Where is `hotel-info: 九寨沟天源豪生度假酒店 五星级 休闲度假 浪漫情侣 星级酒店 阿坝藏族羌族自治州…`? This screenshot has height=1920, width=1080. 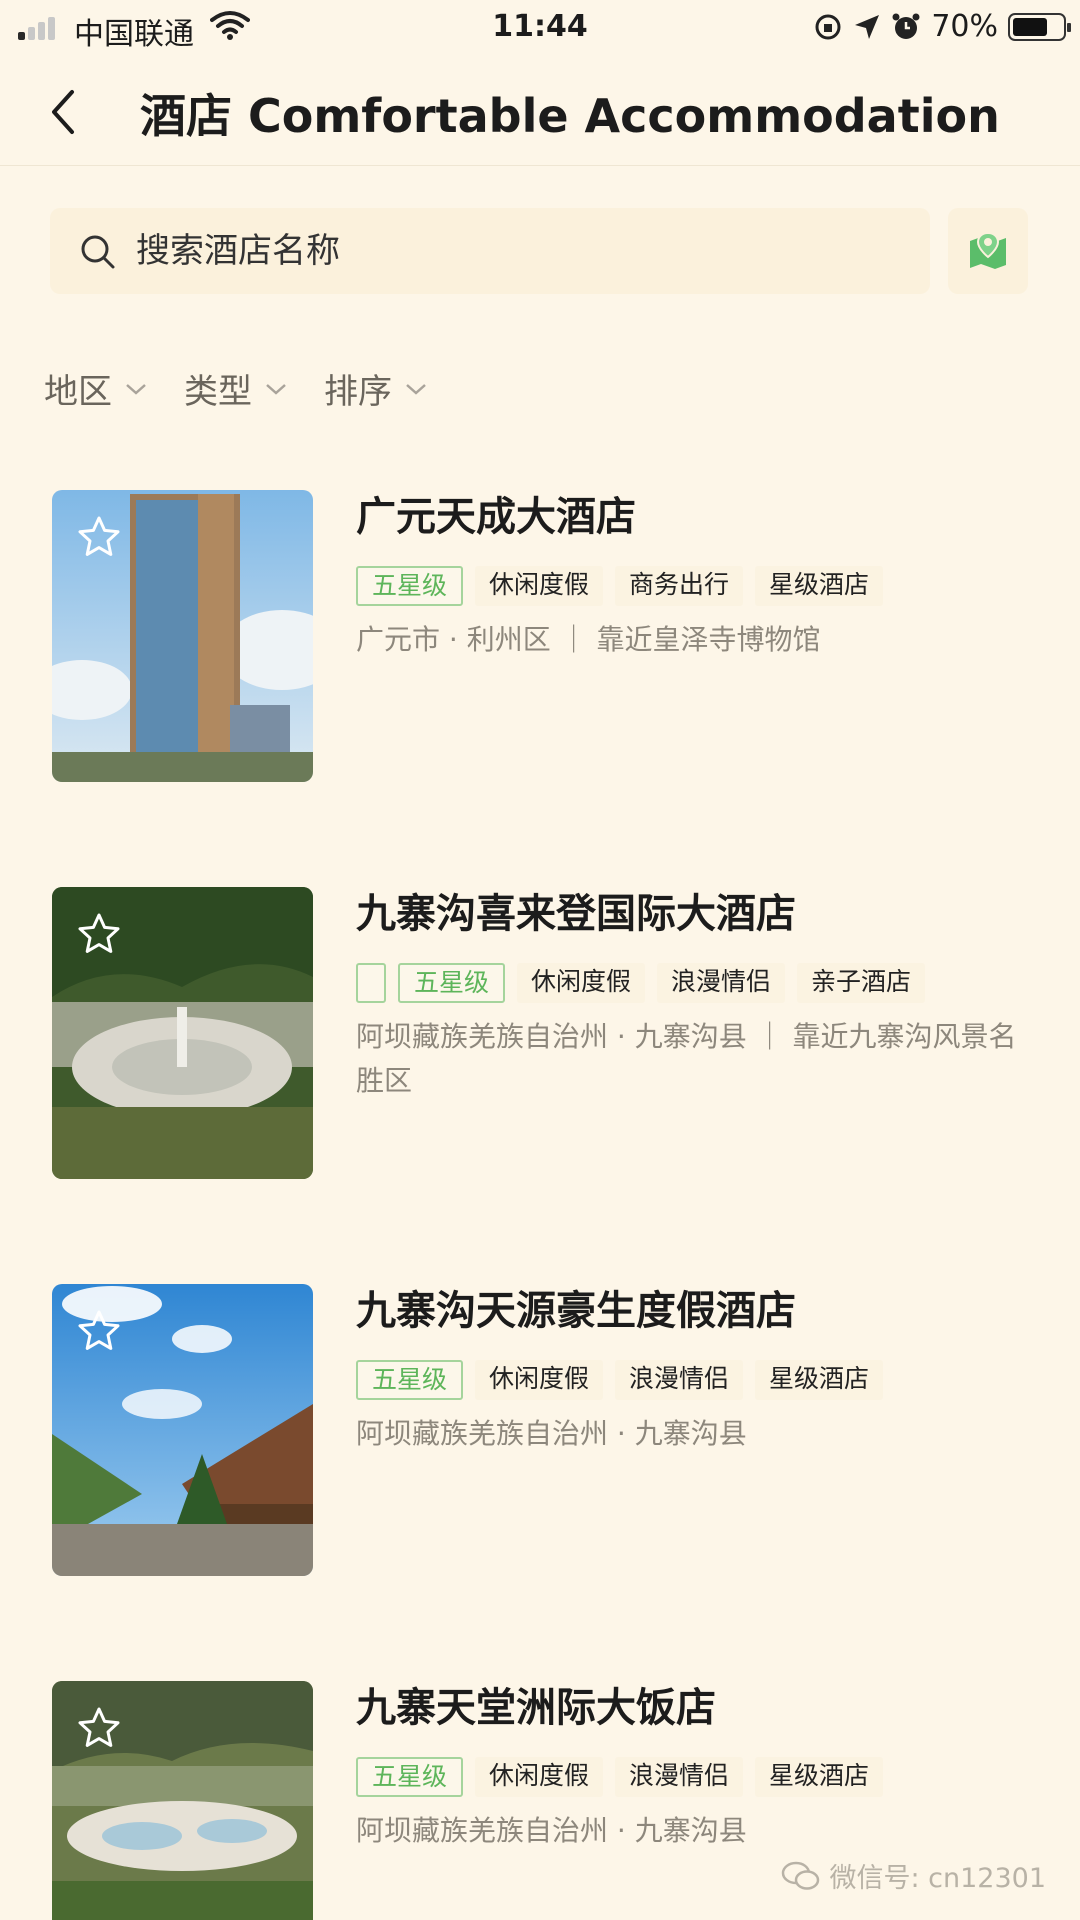
hotel-info: 九寨沟天源豪生度假酒店 五星级 休闲度假 浪漫情侣 星级酒店 阿坝藏族羌族自治州… is located at coordinates (696, 1370).